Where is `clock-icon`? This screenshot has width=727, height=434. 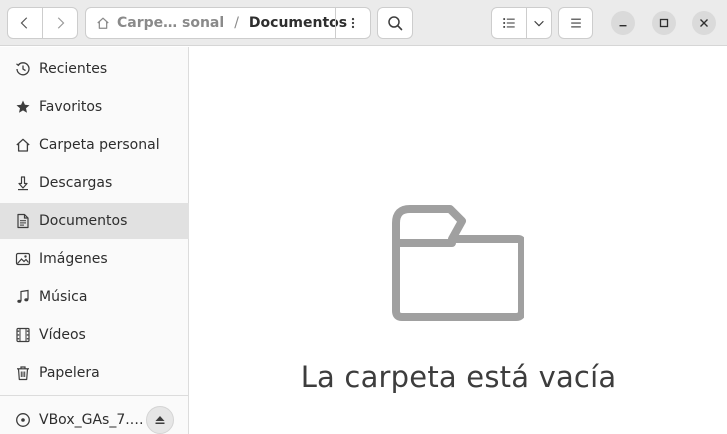 clock-icon is located at coordinates (23, 69).